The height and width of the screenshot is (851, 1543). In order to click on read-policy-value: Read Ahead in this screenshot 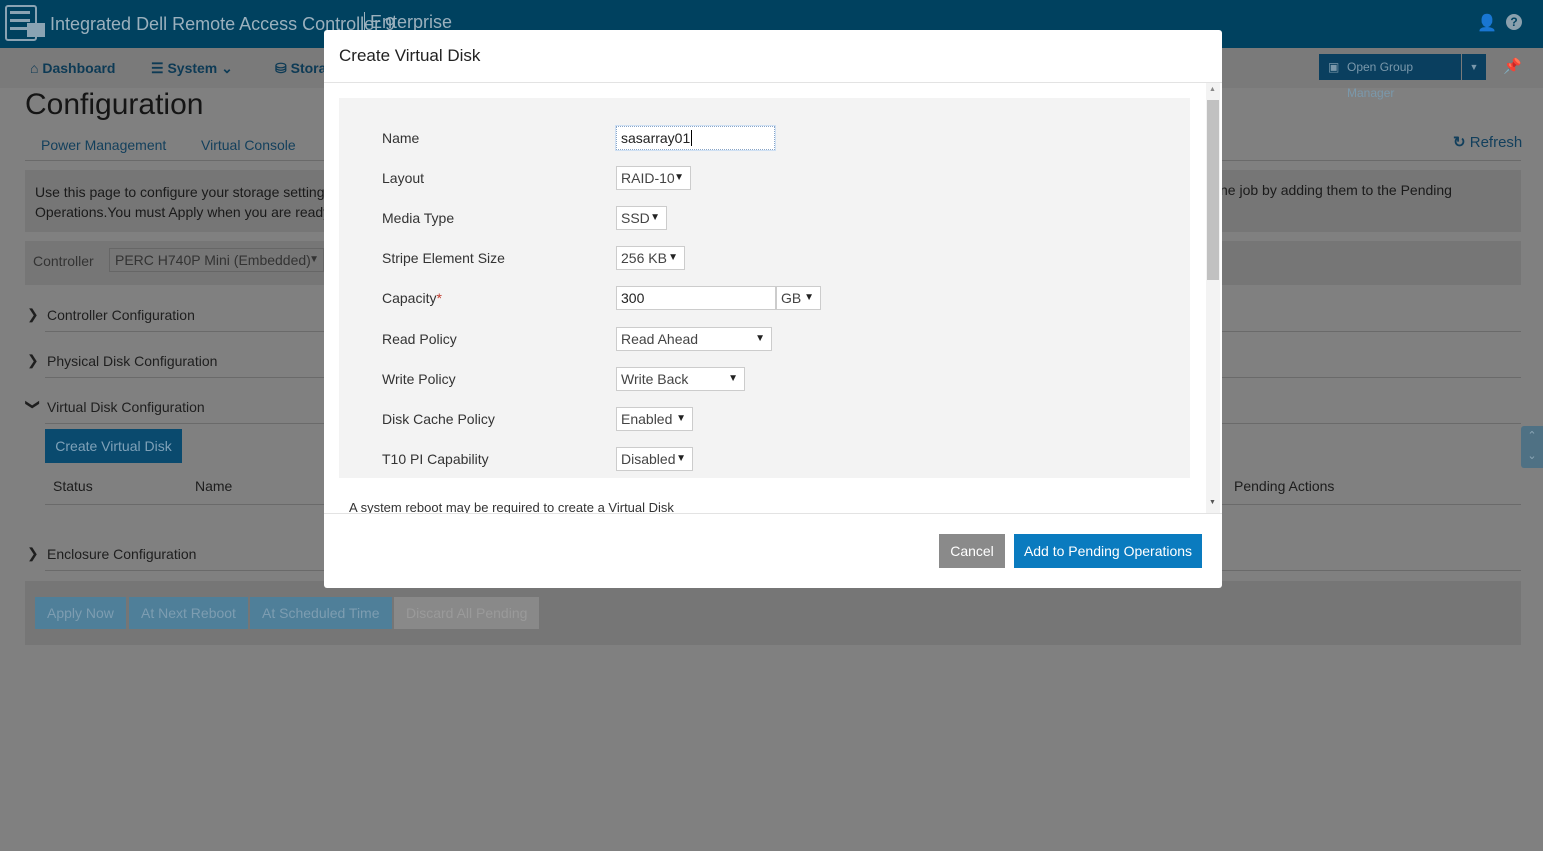, I will do `click(660, 339)`.